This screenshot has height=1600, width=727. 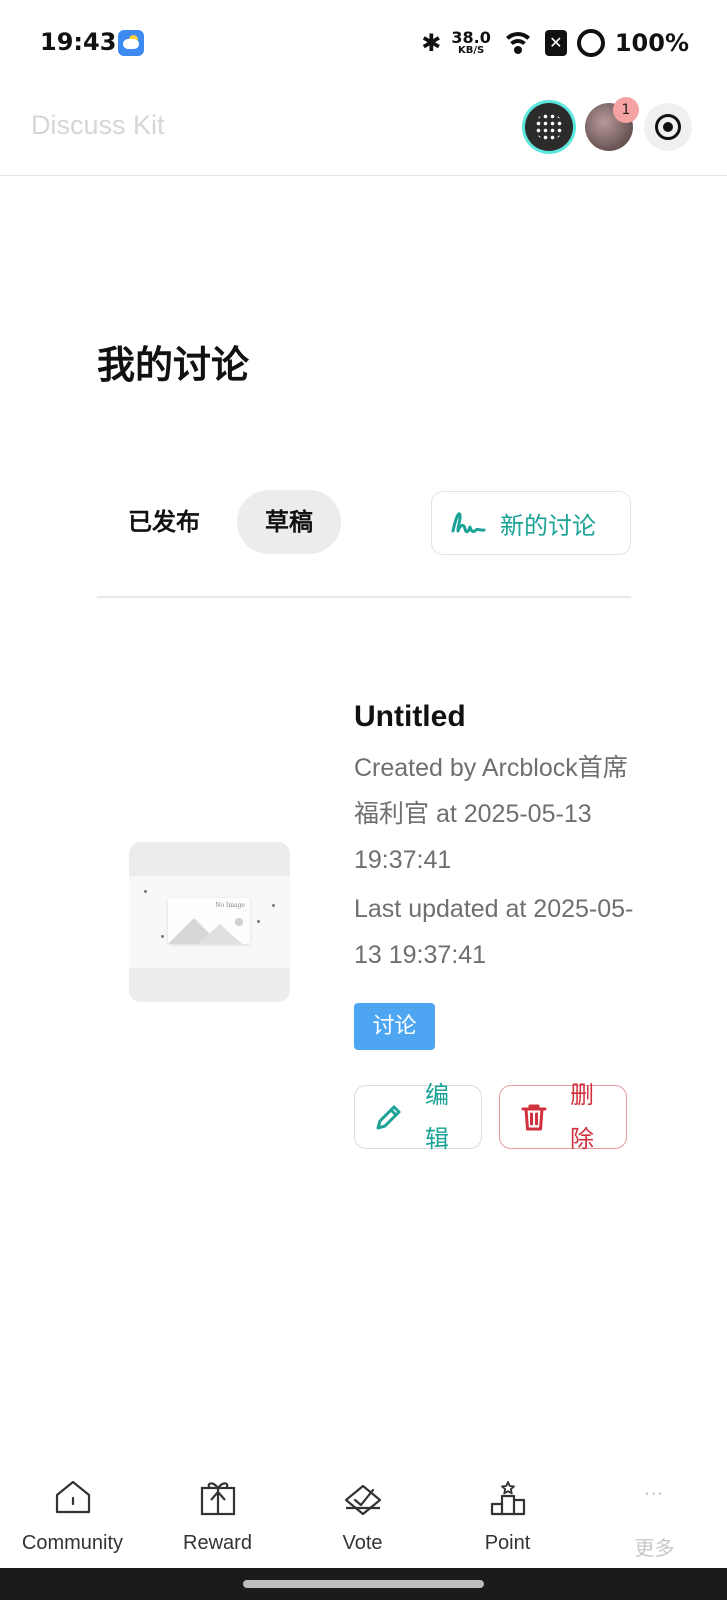 I want to click on network-speed-unit: KB/S, so click(x=471, y=50).